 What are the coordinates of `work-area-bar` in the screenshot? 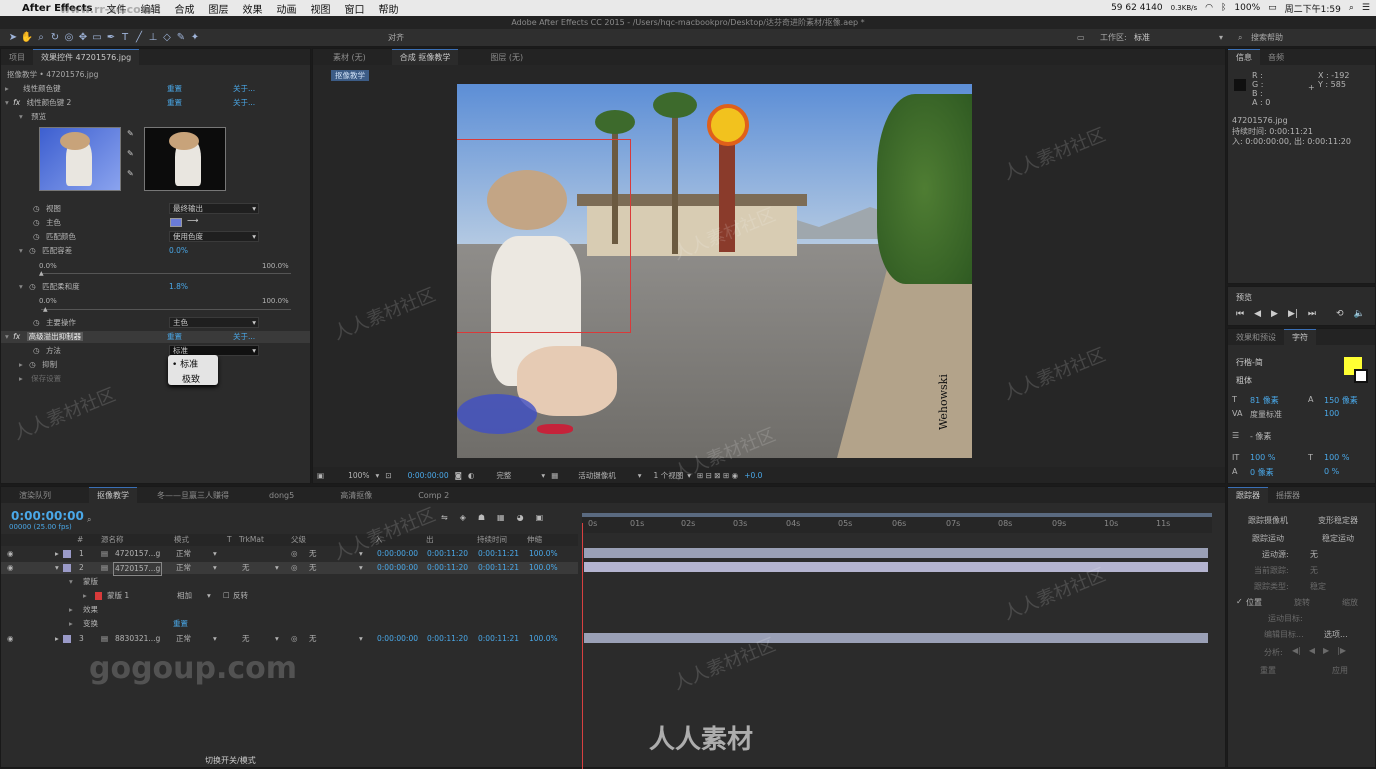 It's located at (897, 515).